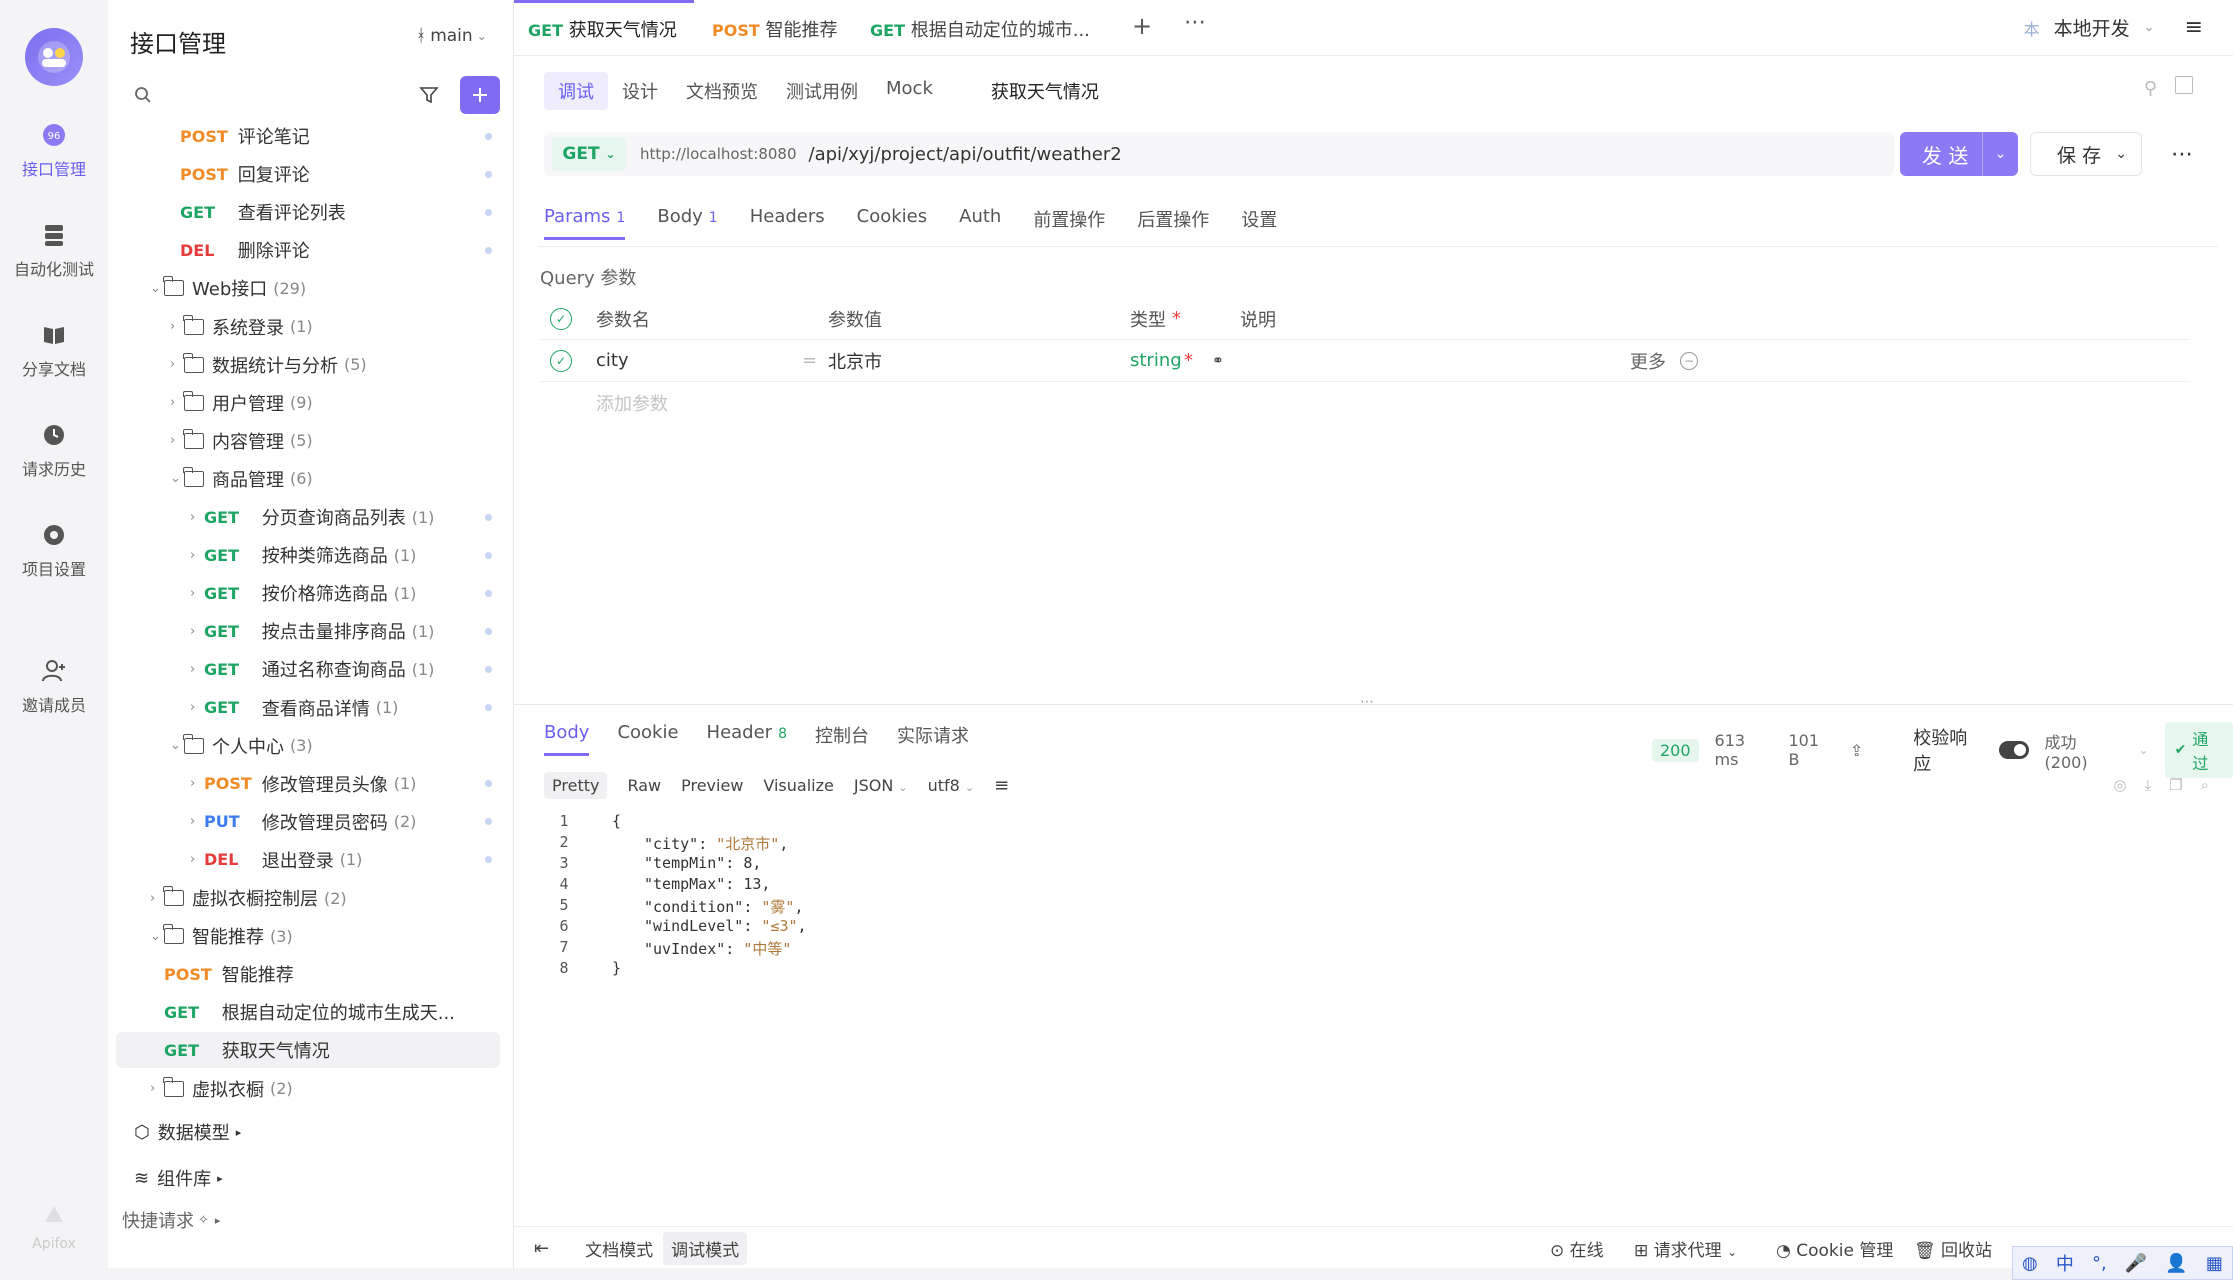  What do you see at coordinates (1365, 403) in the screenshot?
I see `add-param-row: 添加参数` at bounding box center [1365, 403].